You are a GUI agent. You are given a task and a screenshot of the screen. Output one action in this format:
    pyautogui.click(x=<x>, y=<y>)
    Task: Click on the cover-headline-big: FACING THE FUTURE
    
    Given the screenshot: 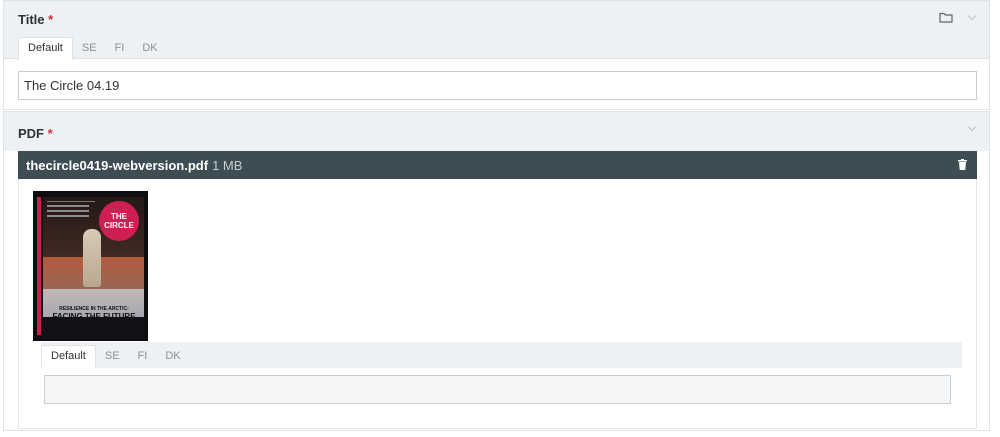 What is the action you would take?
    pyautogui.click(x=94, y=316)
    